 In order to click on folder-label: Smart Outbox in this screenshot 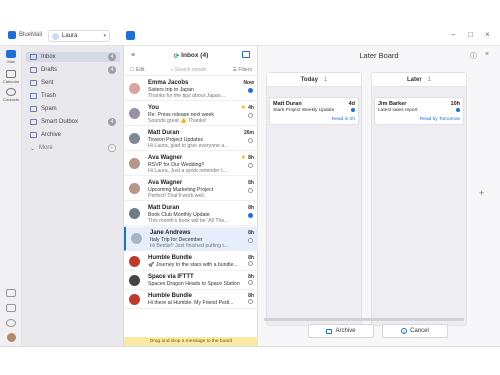, I will do `click(60, 122)`.